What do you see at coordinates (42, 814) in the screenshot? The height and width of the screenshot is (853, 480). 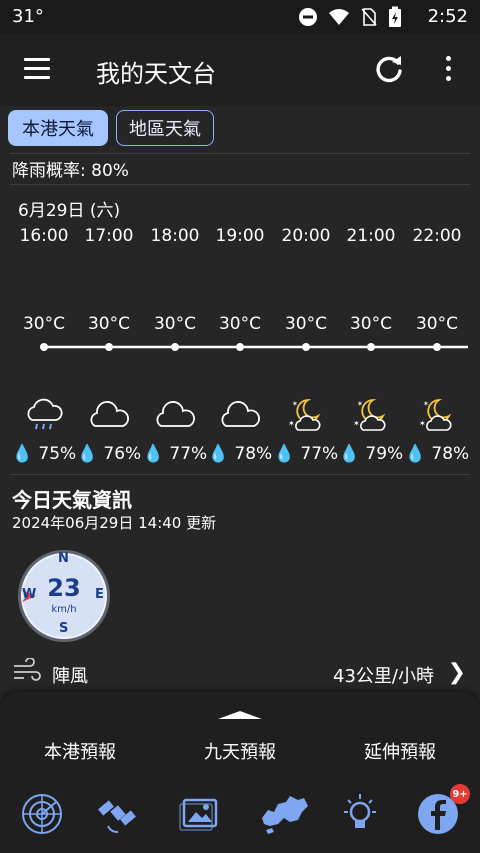 I see `radar-icon` at bounding box center [42, 814].